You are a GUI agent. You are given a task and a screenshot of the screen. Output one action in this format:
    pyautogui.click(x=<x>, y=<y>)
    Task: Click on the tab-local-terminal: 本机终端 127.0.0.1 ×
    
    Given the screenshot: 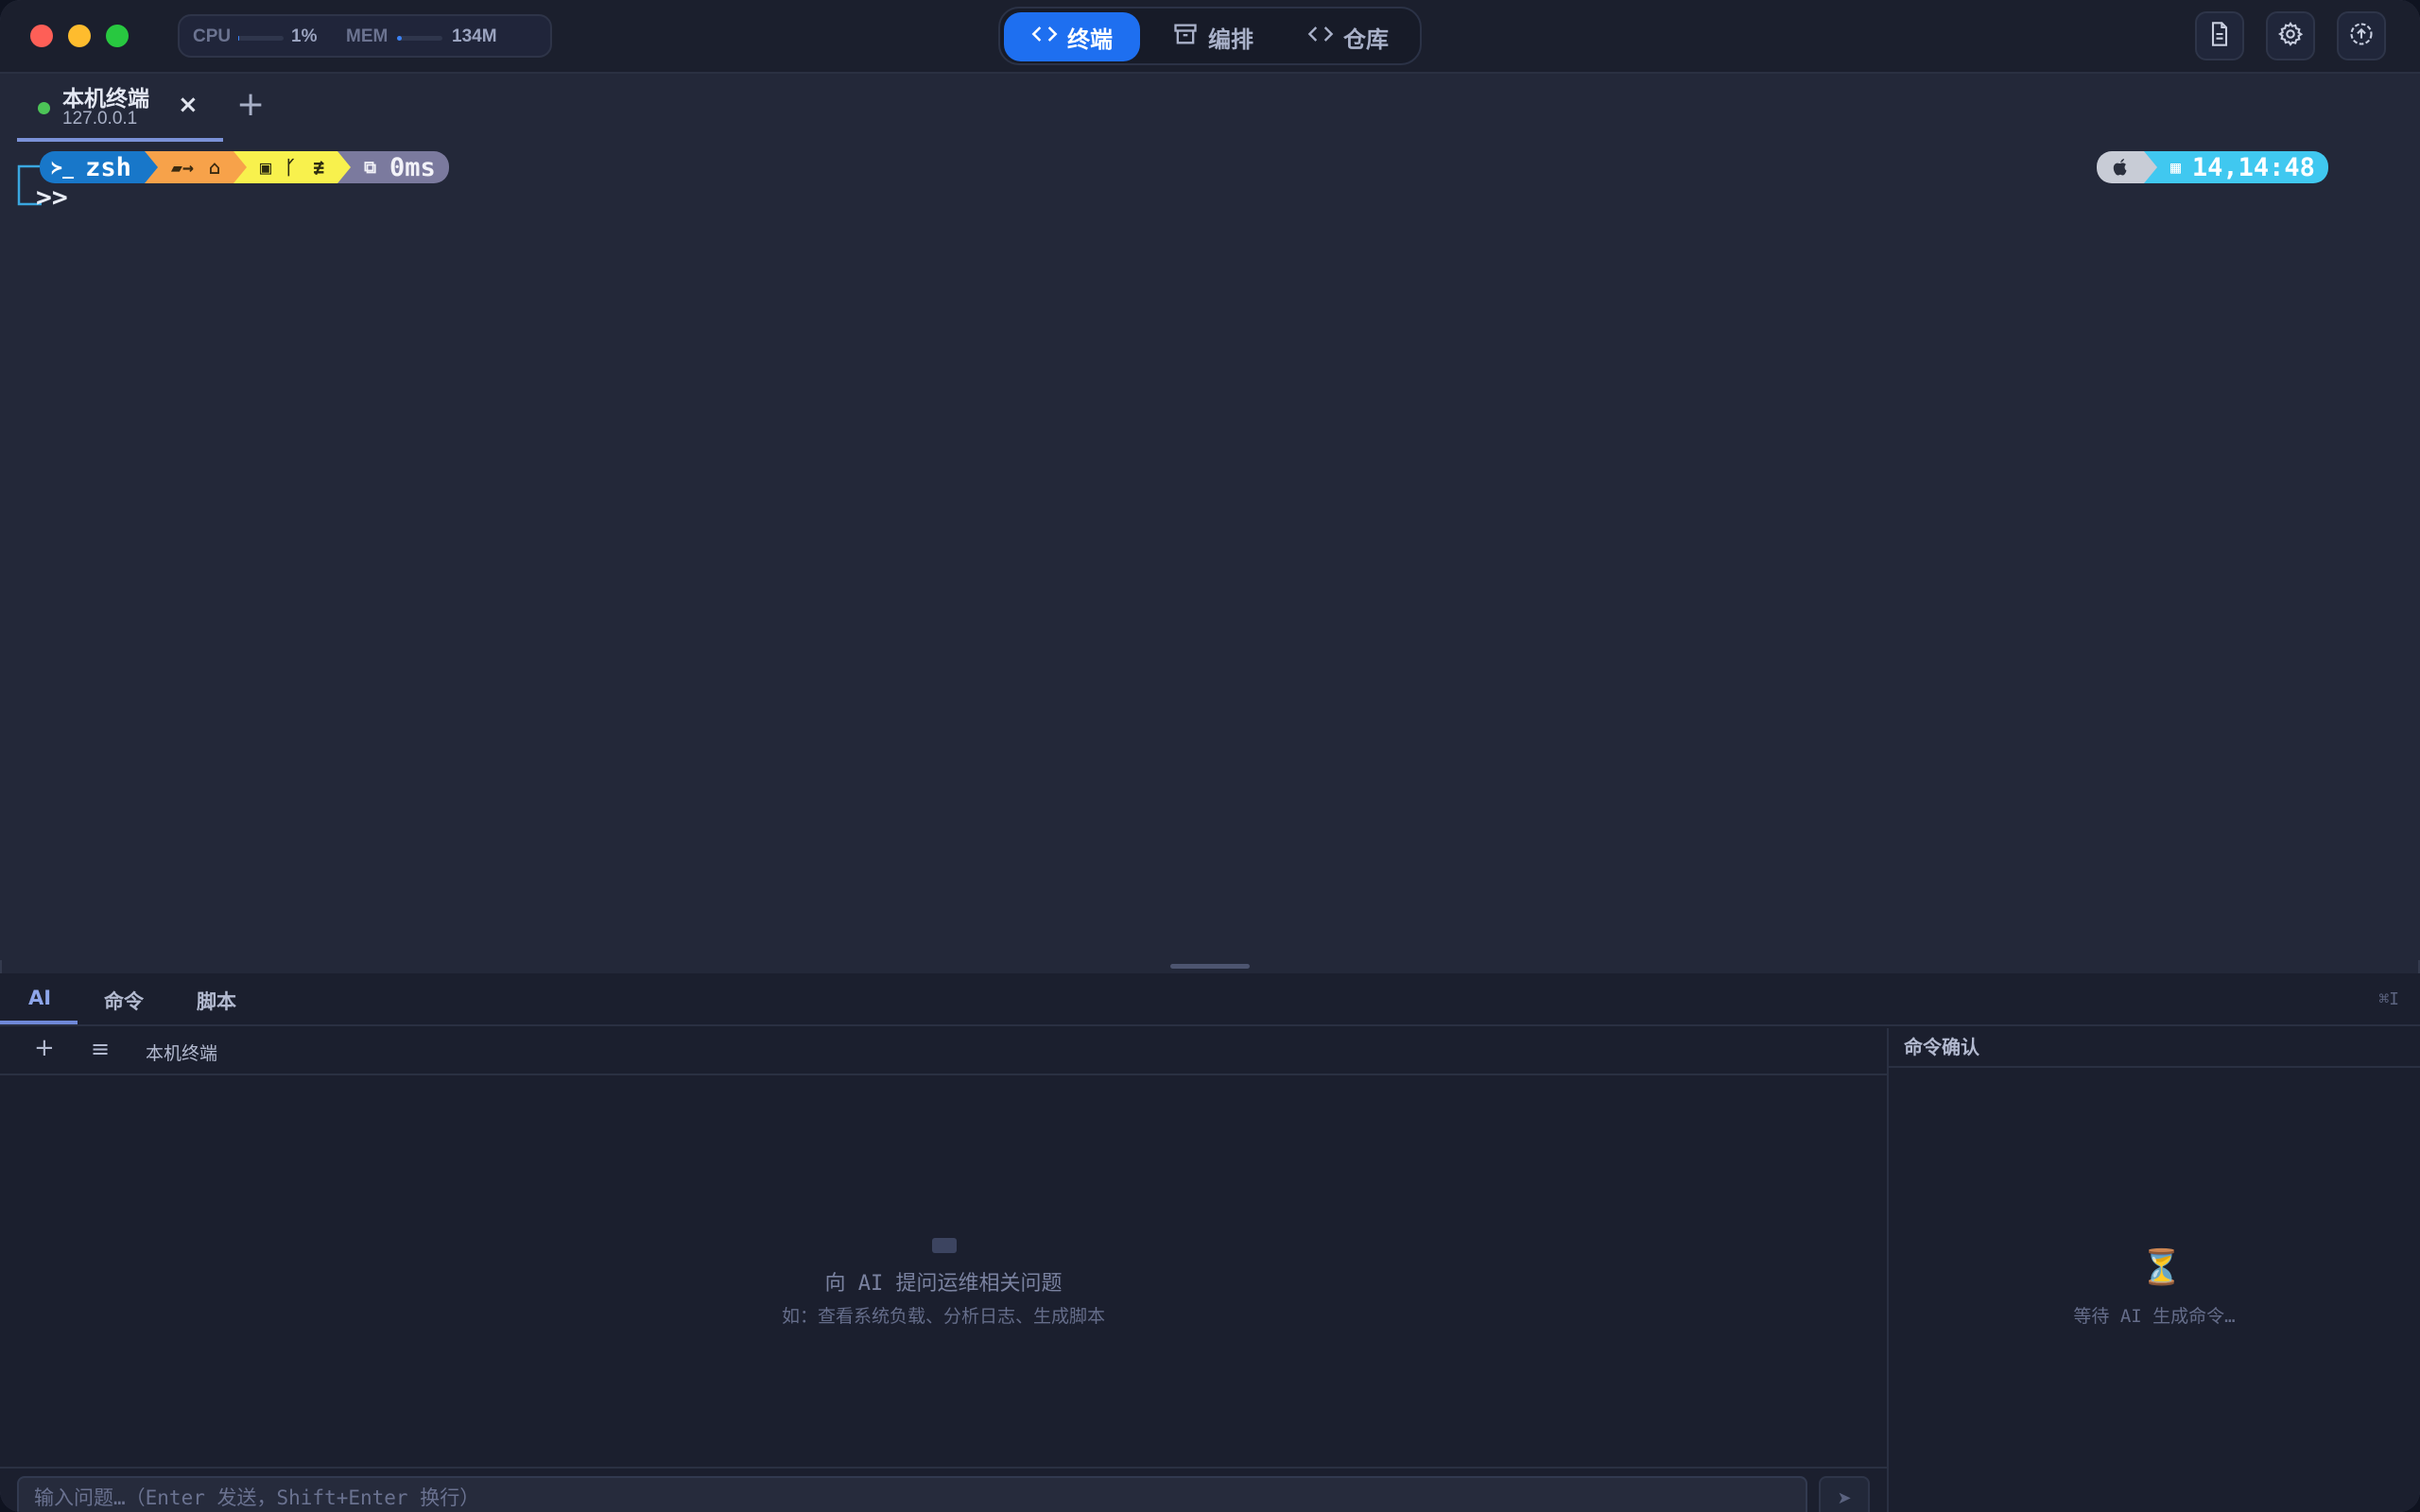 What is the action you would take?
    pyautogui.click(x=120, y=108)
    